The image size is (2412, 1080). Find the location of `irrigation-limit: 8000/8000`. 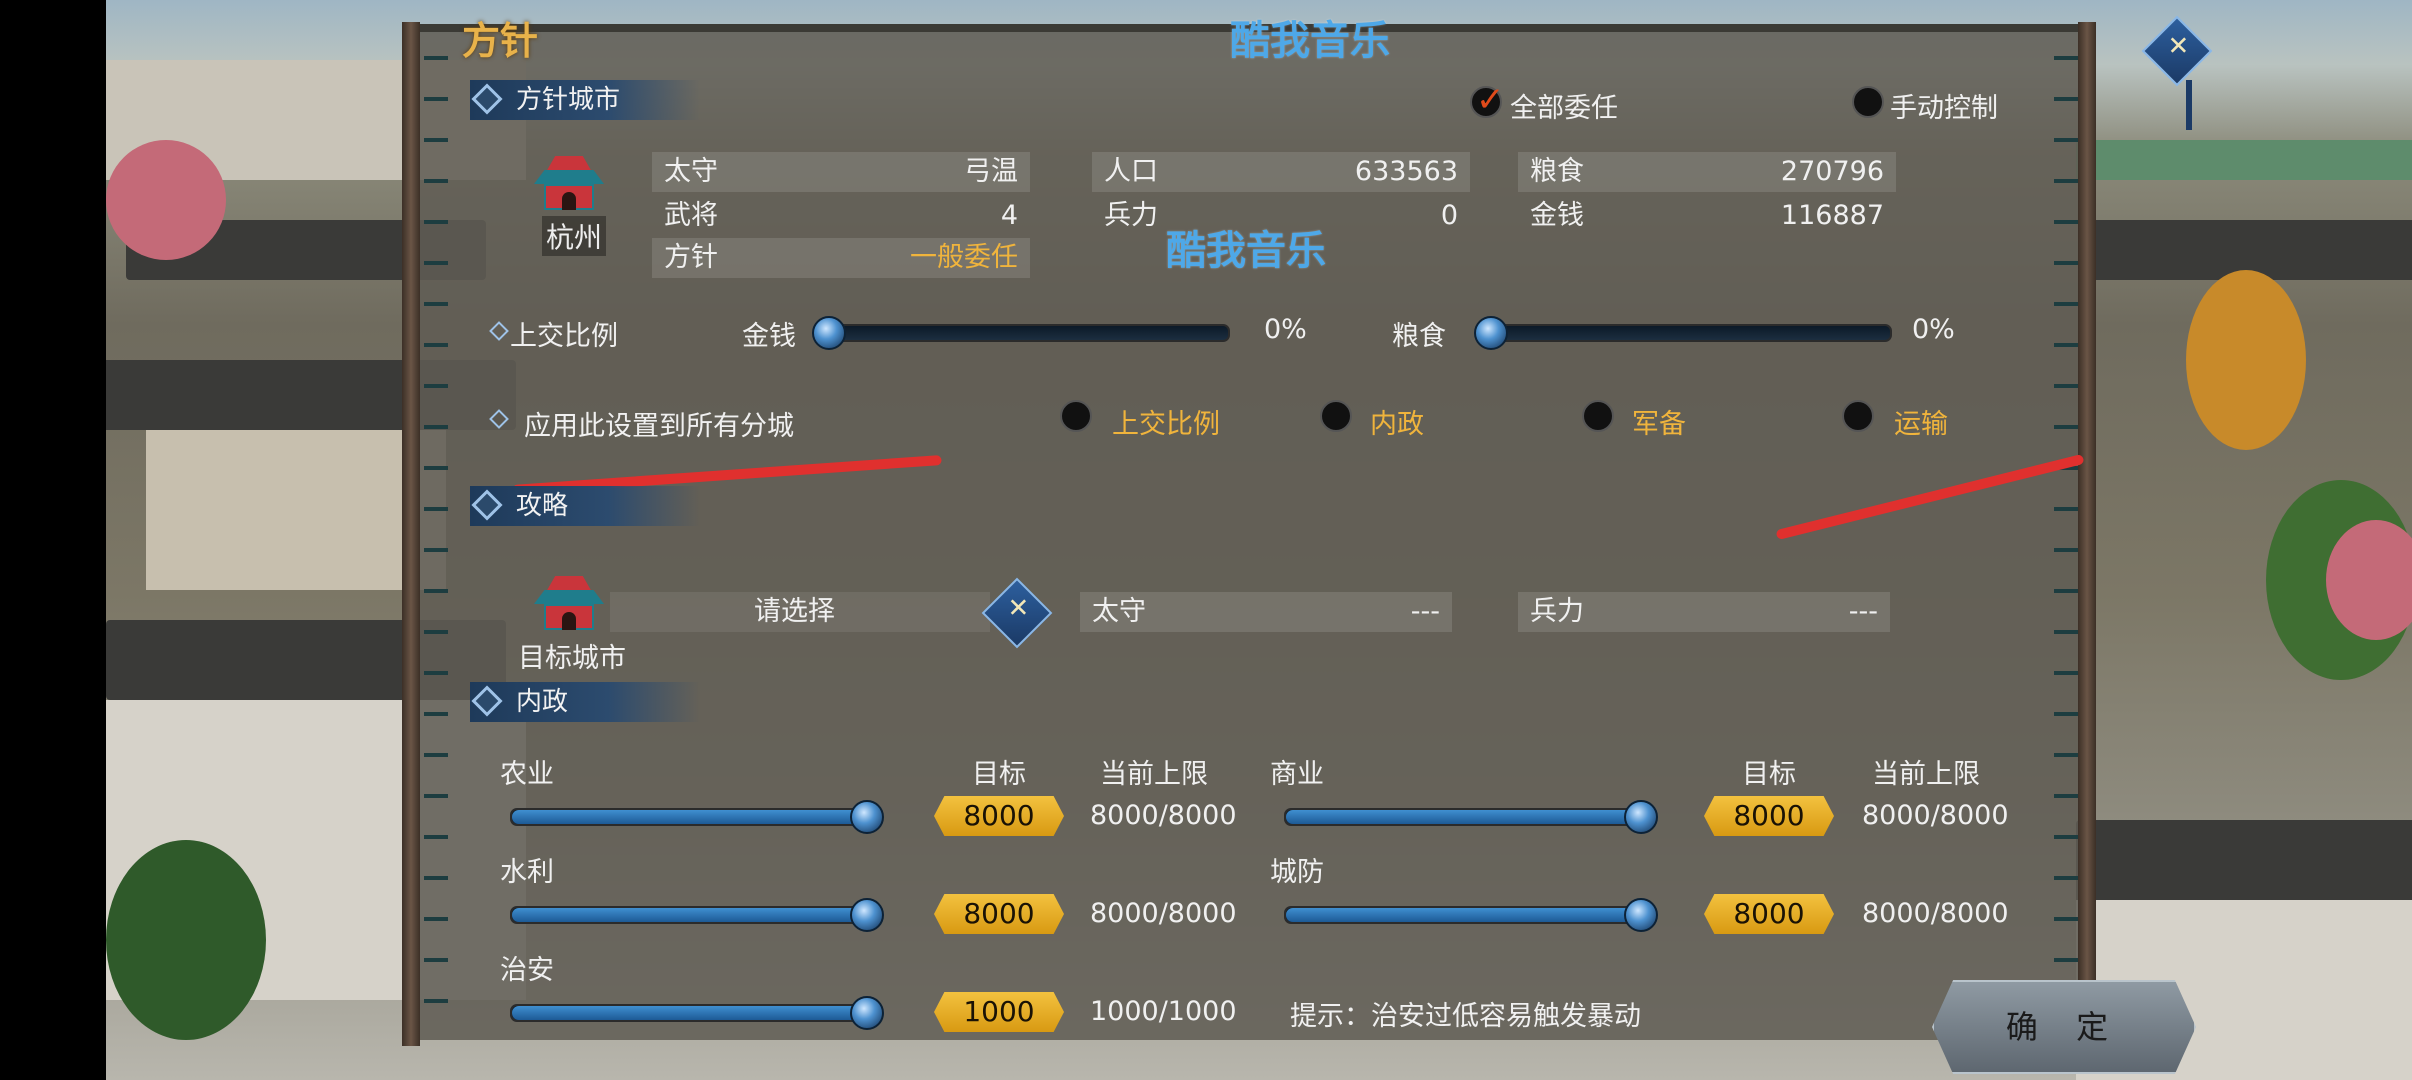

irrigation-limit: 8000/8000 is located at coordinates (1163, 913).